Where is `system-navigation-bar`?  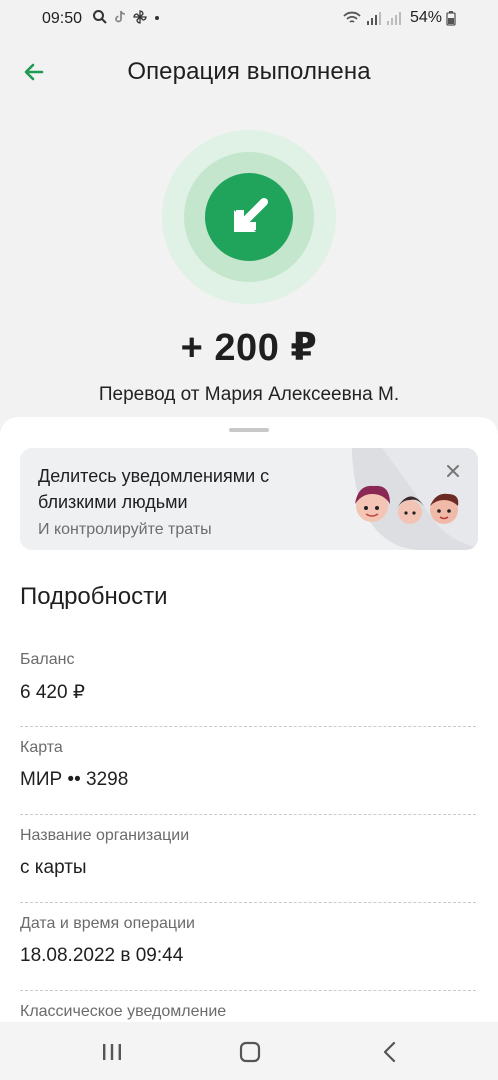 system-navigation-bar is located at coordinates (249, 1051).